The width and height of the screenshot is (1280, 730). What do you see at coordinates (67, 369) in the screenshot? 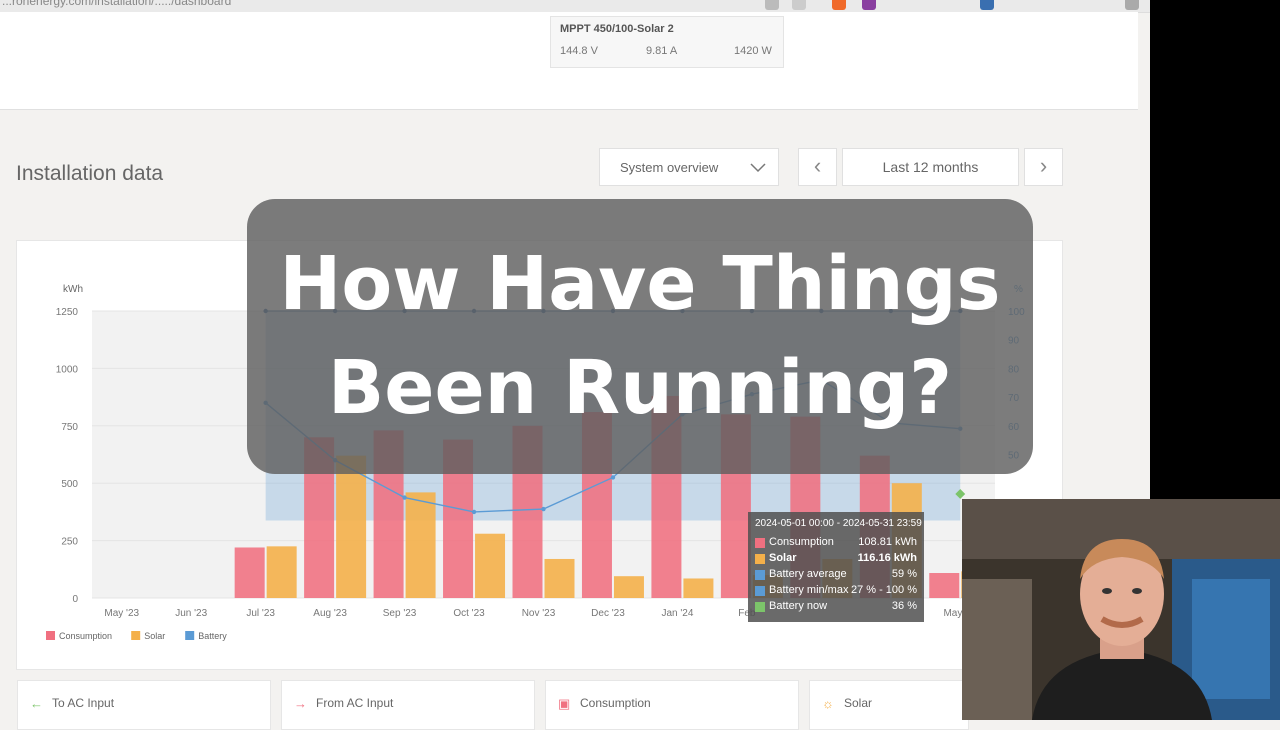
I see `y-tick-label: 1000` at bounding box center [67, 369].